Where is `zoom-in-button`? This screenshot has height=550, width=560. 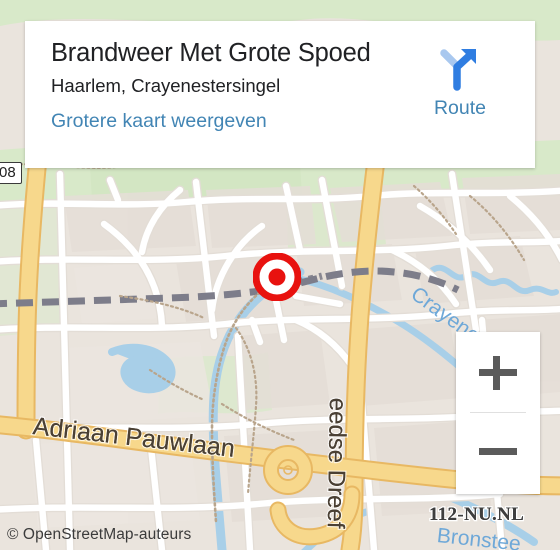
zoom-in-button is located at coordinates (498, 372).